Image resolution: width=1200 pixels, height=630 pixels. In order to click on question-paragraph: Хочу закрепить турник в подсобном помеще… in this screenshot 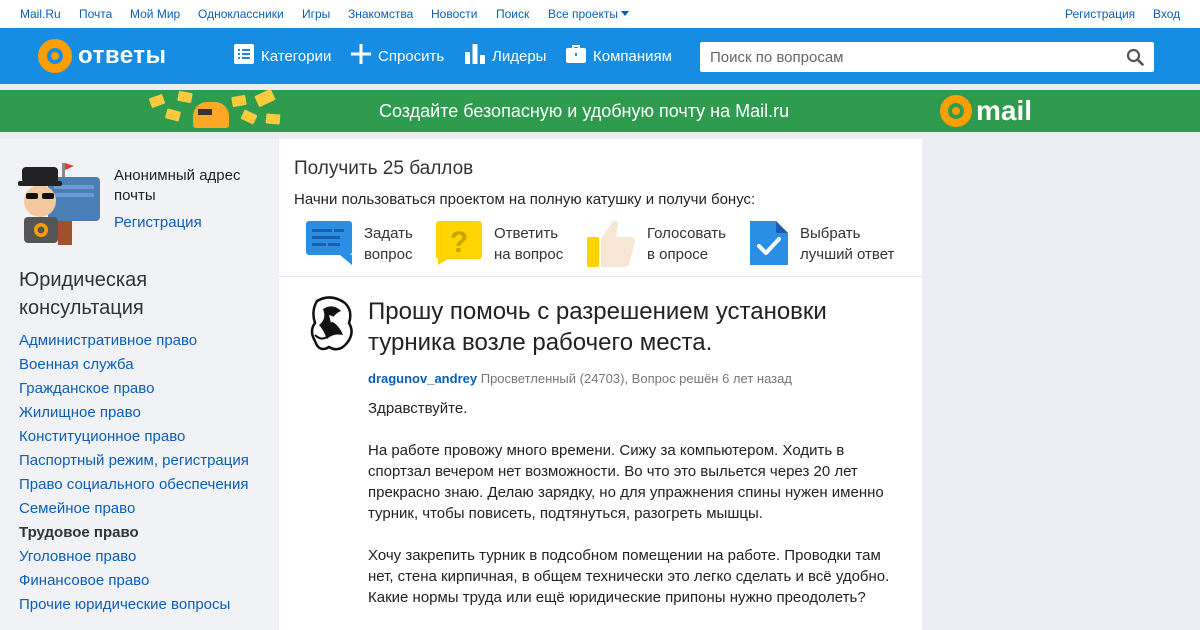, I will do `click(629, 576)`.